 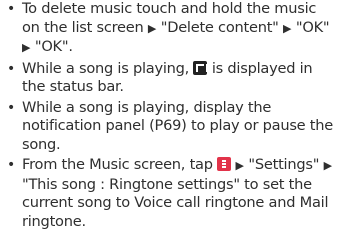 I want to click on menu-key-icon, so click(x=224, y=164).